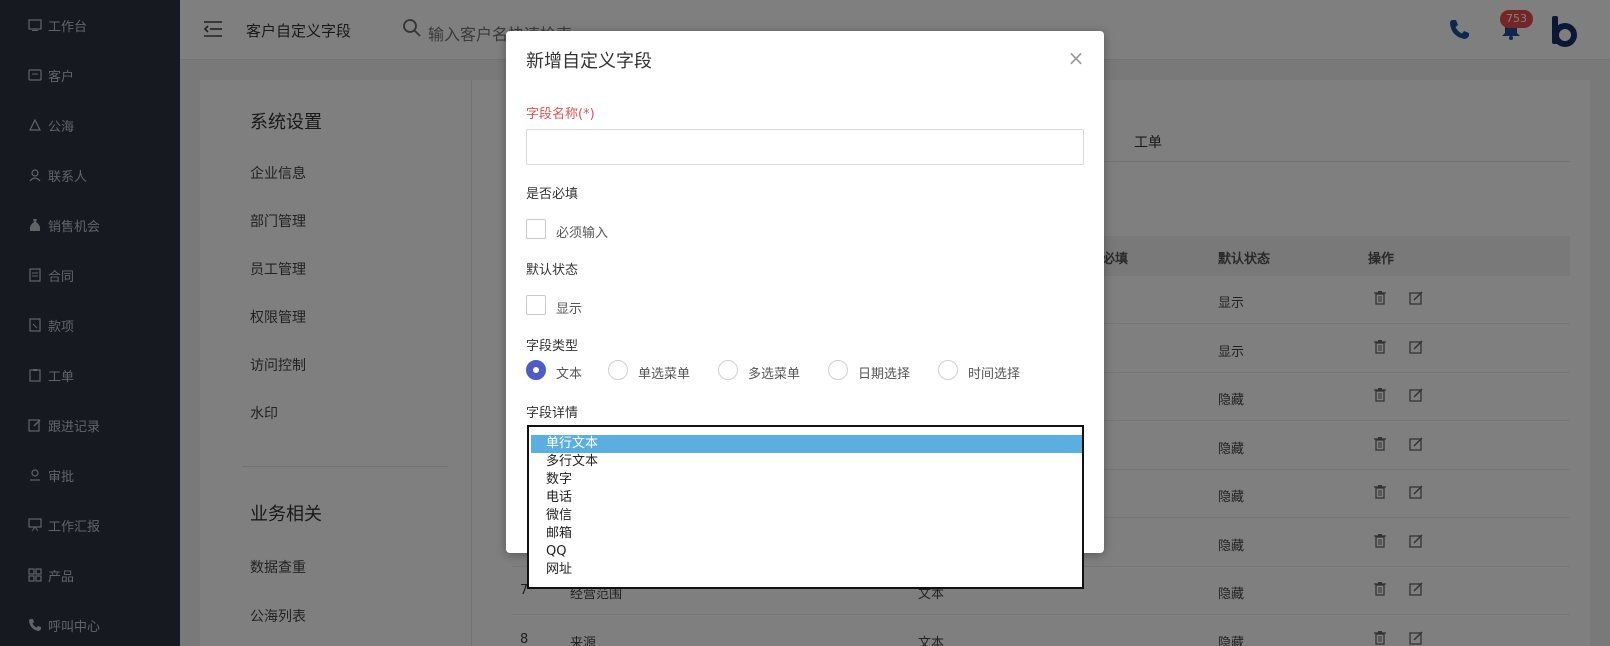 Image resolution: width=1610 pixels, height=646 pixels. What do you see at coordinates (536, 370) in the screenshot?
I see `radio-text` at bounding box center [536, 370].